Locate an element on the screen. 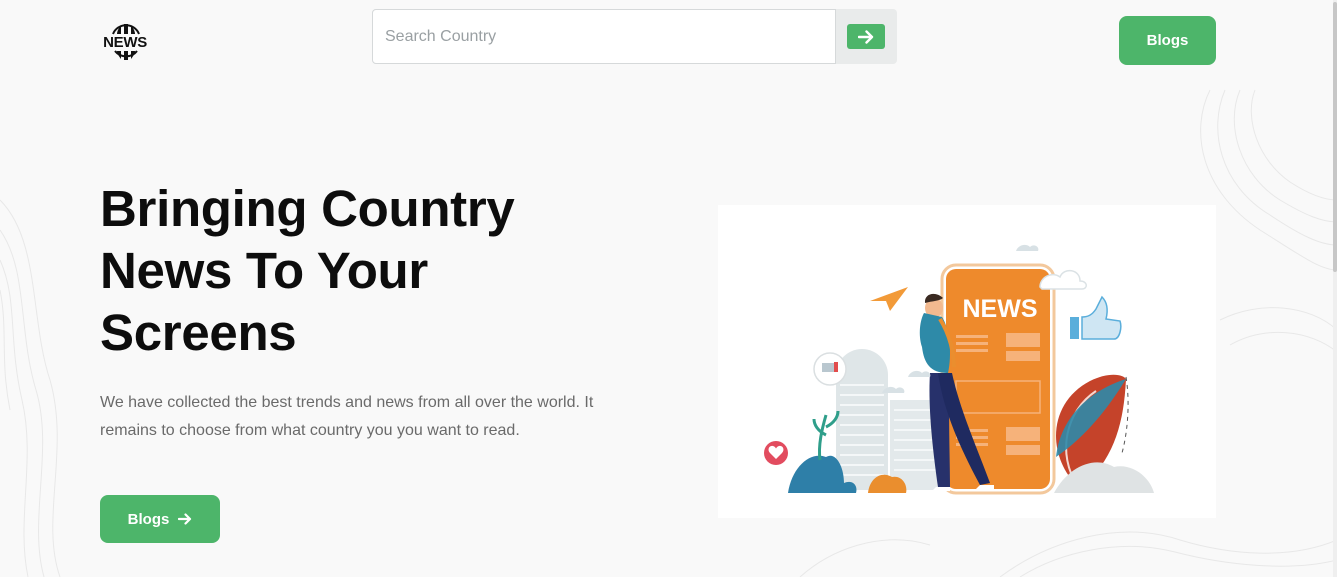 The width and height of the screenshot is (1337, 577). search-submit-button is located at coordinates (866, 36).